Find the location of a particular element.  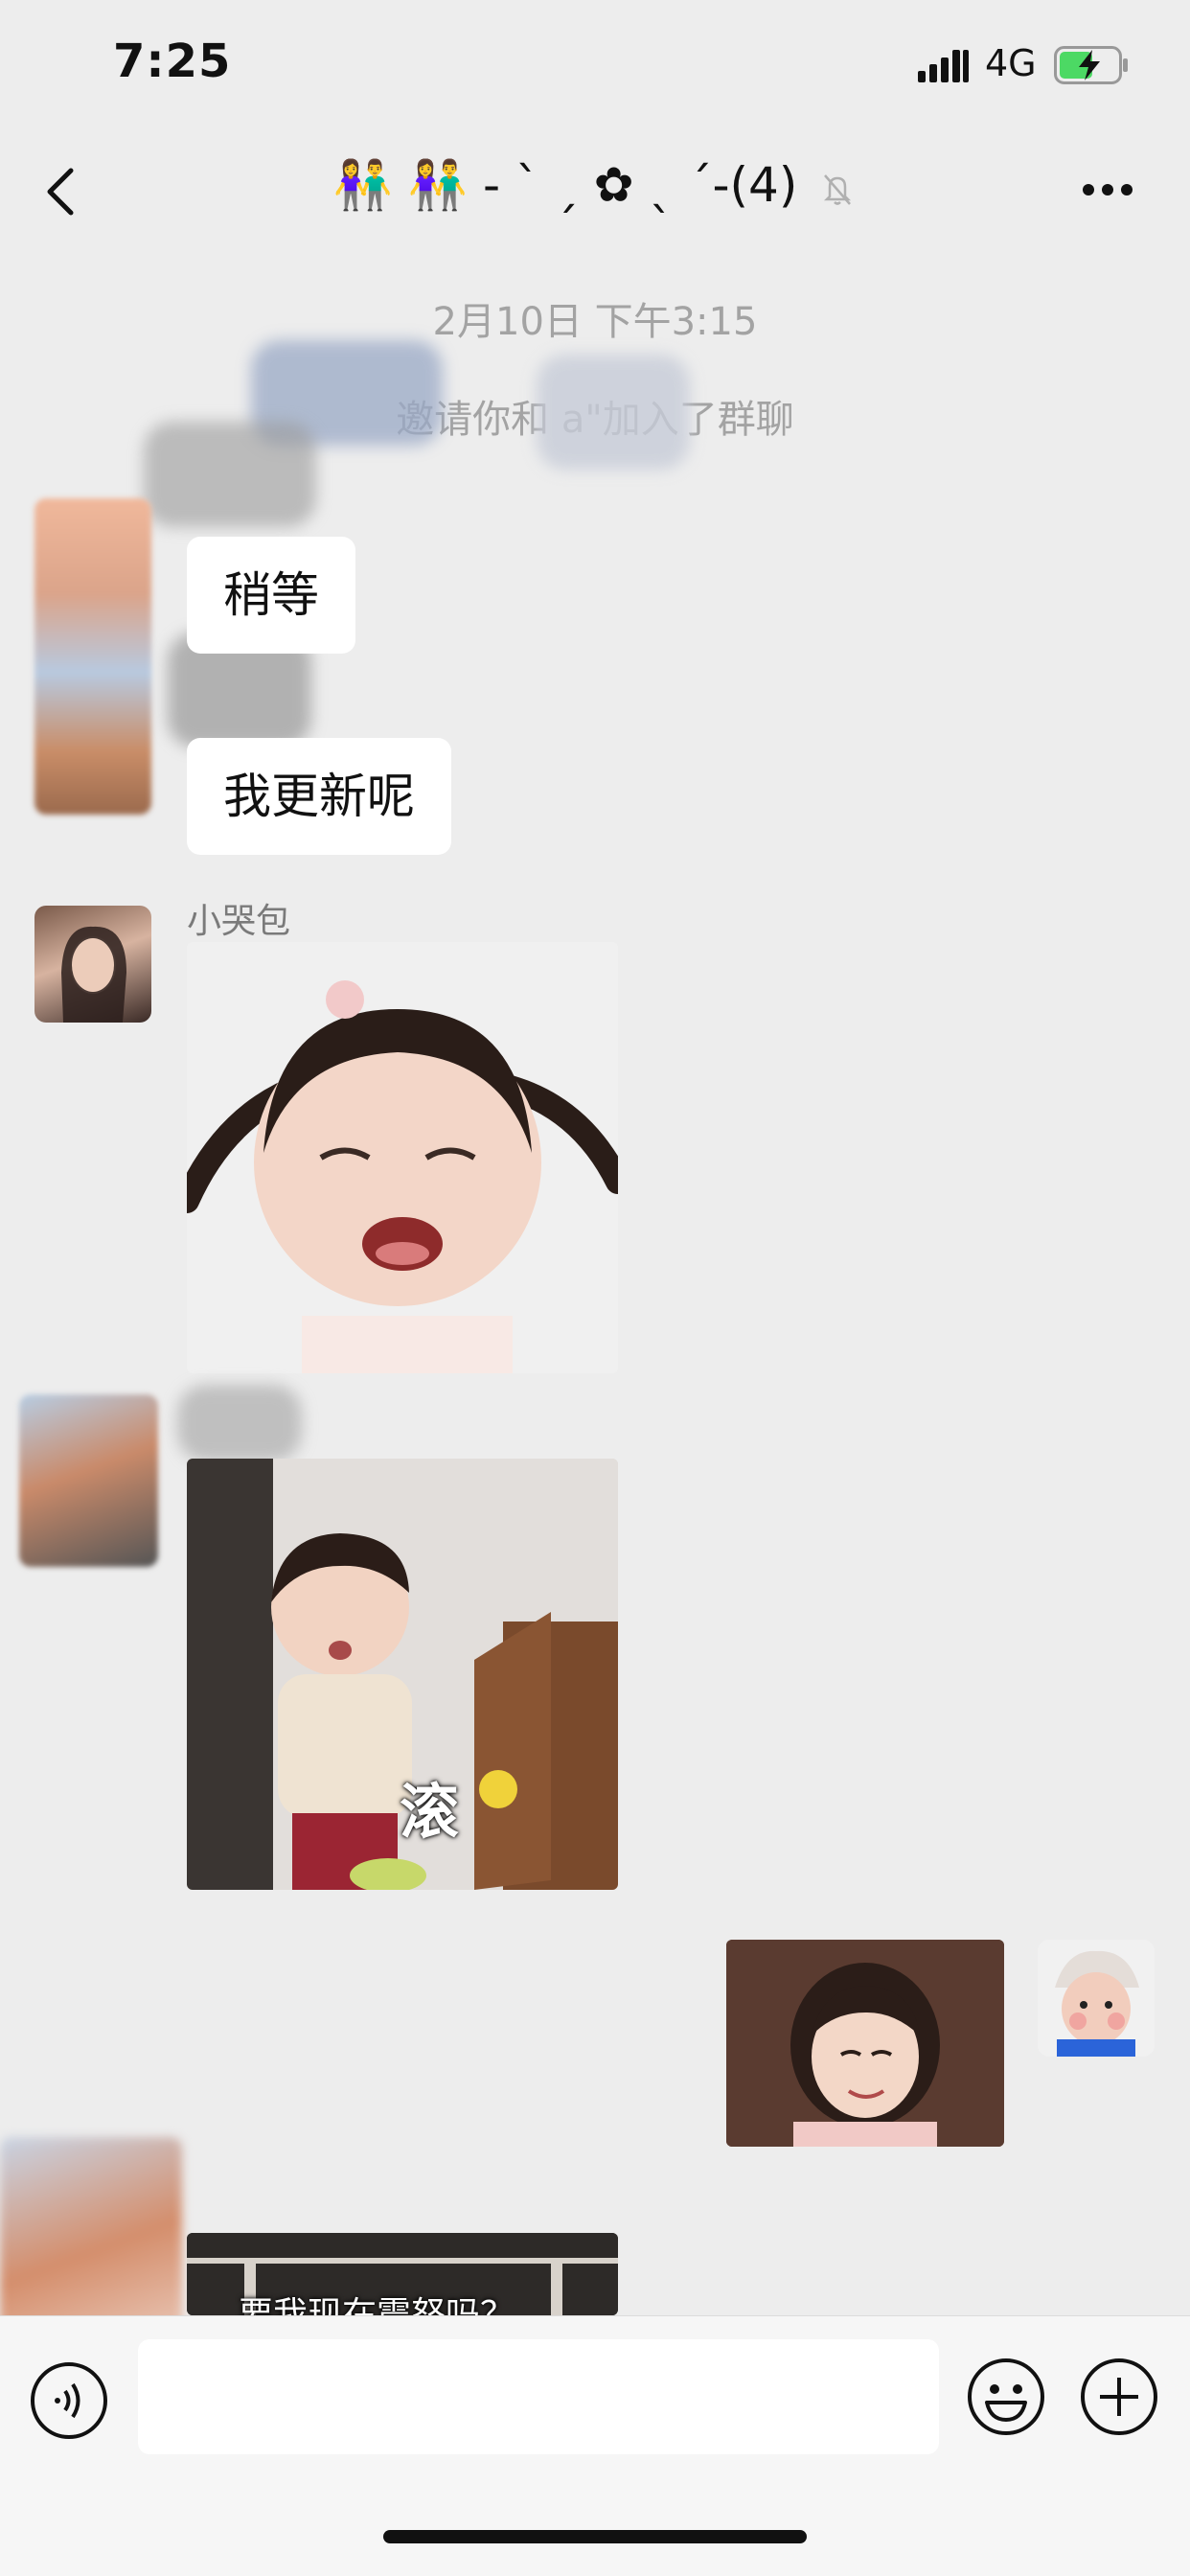

message-input is located at coordinates (539, 2396).